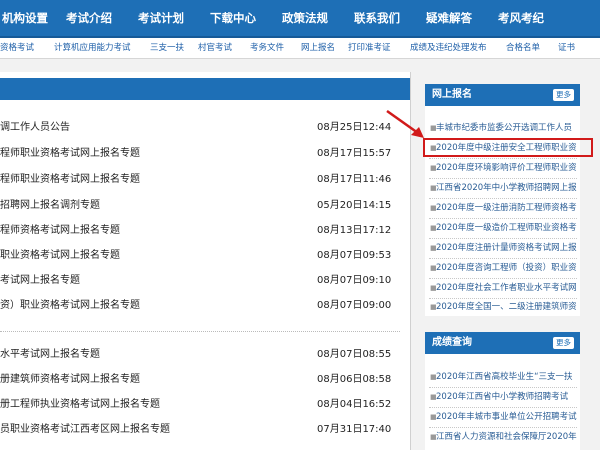  What do you see at coordinates (502, 343) in the screenshot?
I see `score-query-header: 成绩查询 更多` at bounding box center [502, 343].